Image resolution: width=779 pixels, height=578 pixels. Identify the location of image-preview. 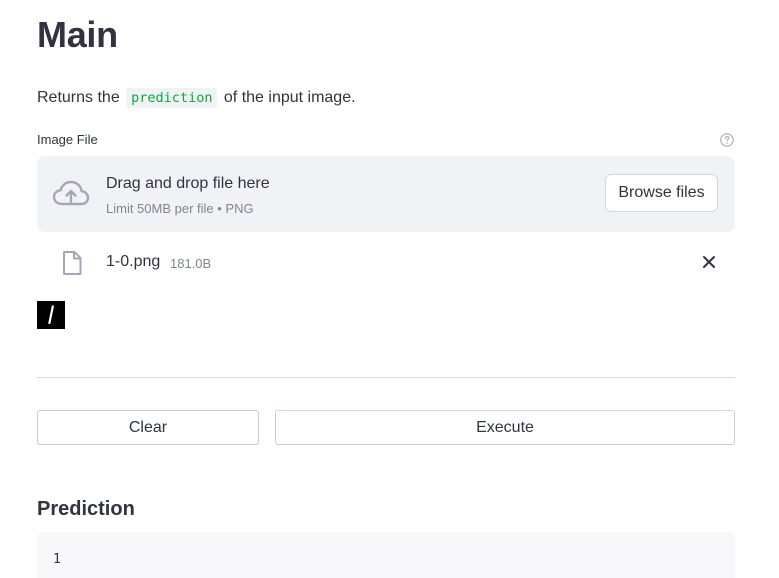
(51, 315).